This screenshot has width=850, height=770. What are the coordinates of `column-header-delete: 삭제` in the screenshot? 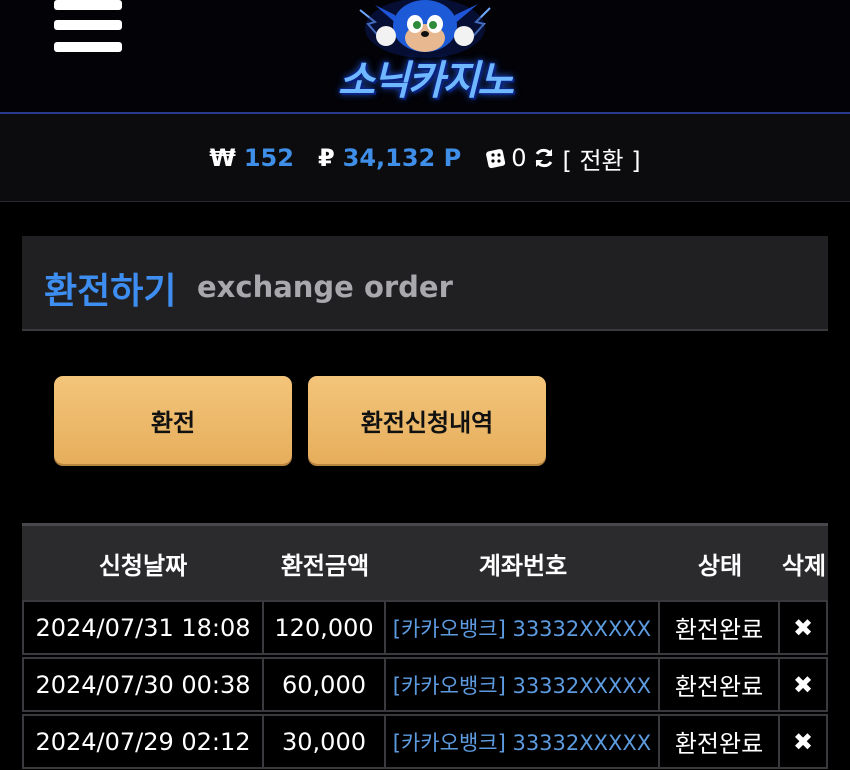 It's located at (804, 565).